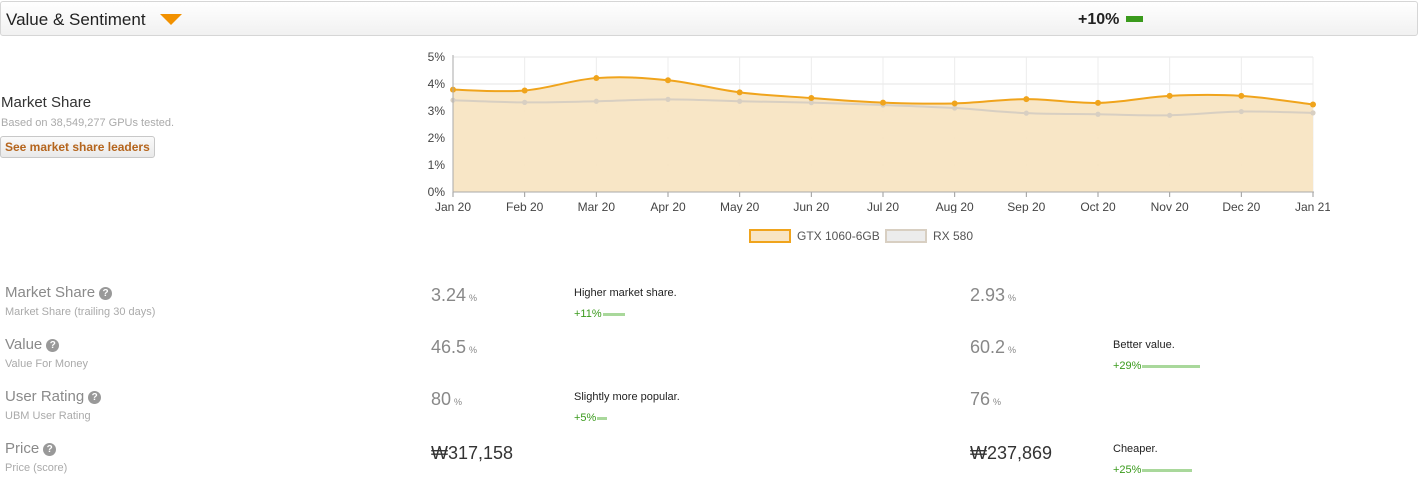  I want to click on delta-bar, so click(1134, 19).